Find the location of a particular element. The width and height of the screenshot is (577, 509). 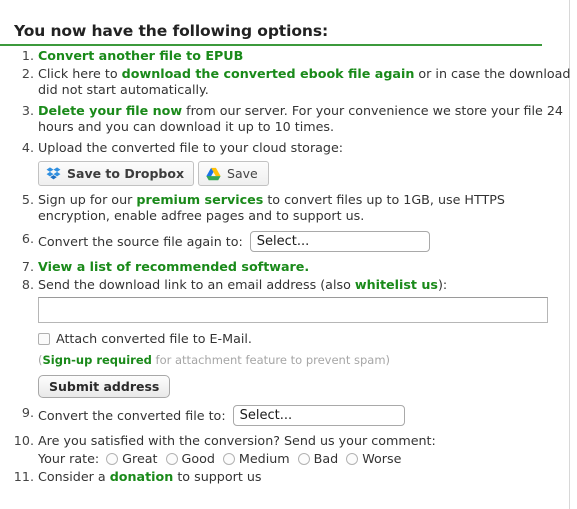

option-item-donation: Consider a donation to support us is located at coordinates (295, 477).